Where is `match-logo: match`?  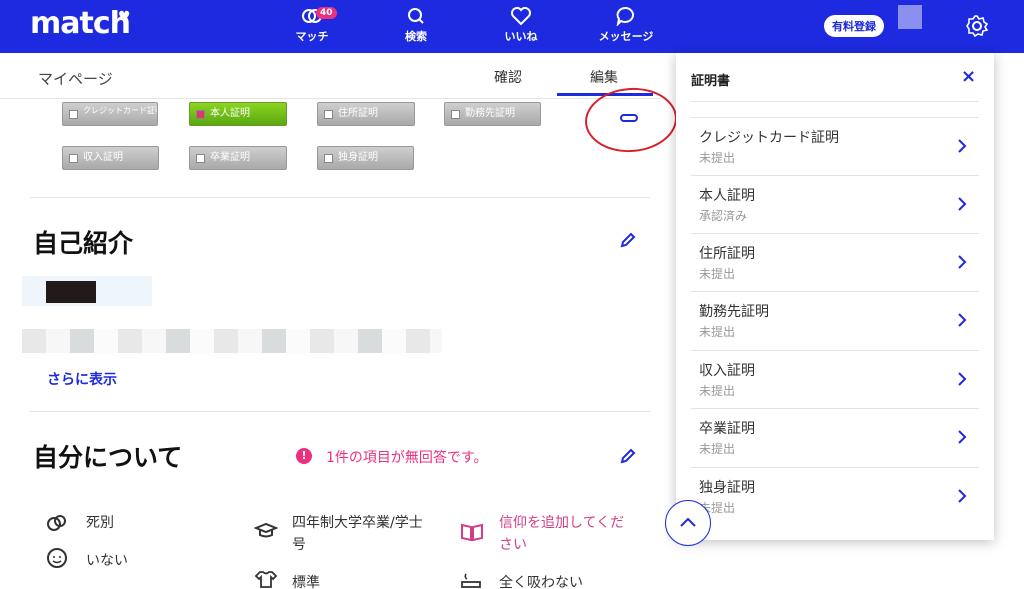
match-logo: match is located at coordinates (80, 23).